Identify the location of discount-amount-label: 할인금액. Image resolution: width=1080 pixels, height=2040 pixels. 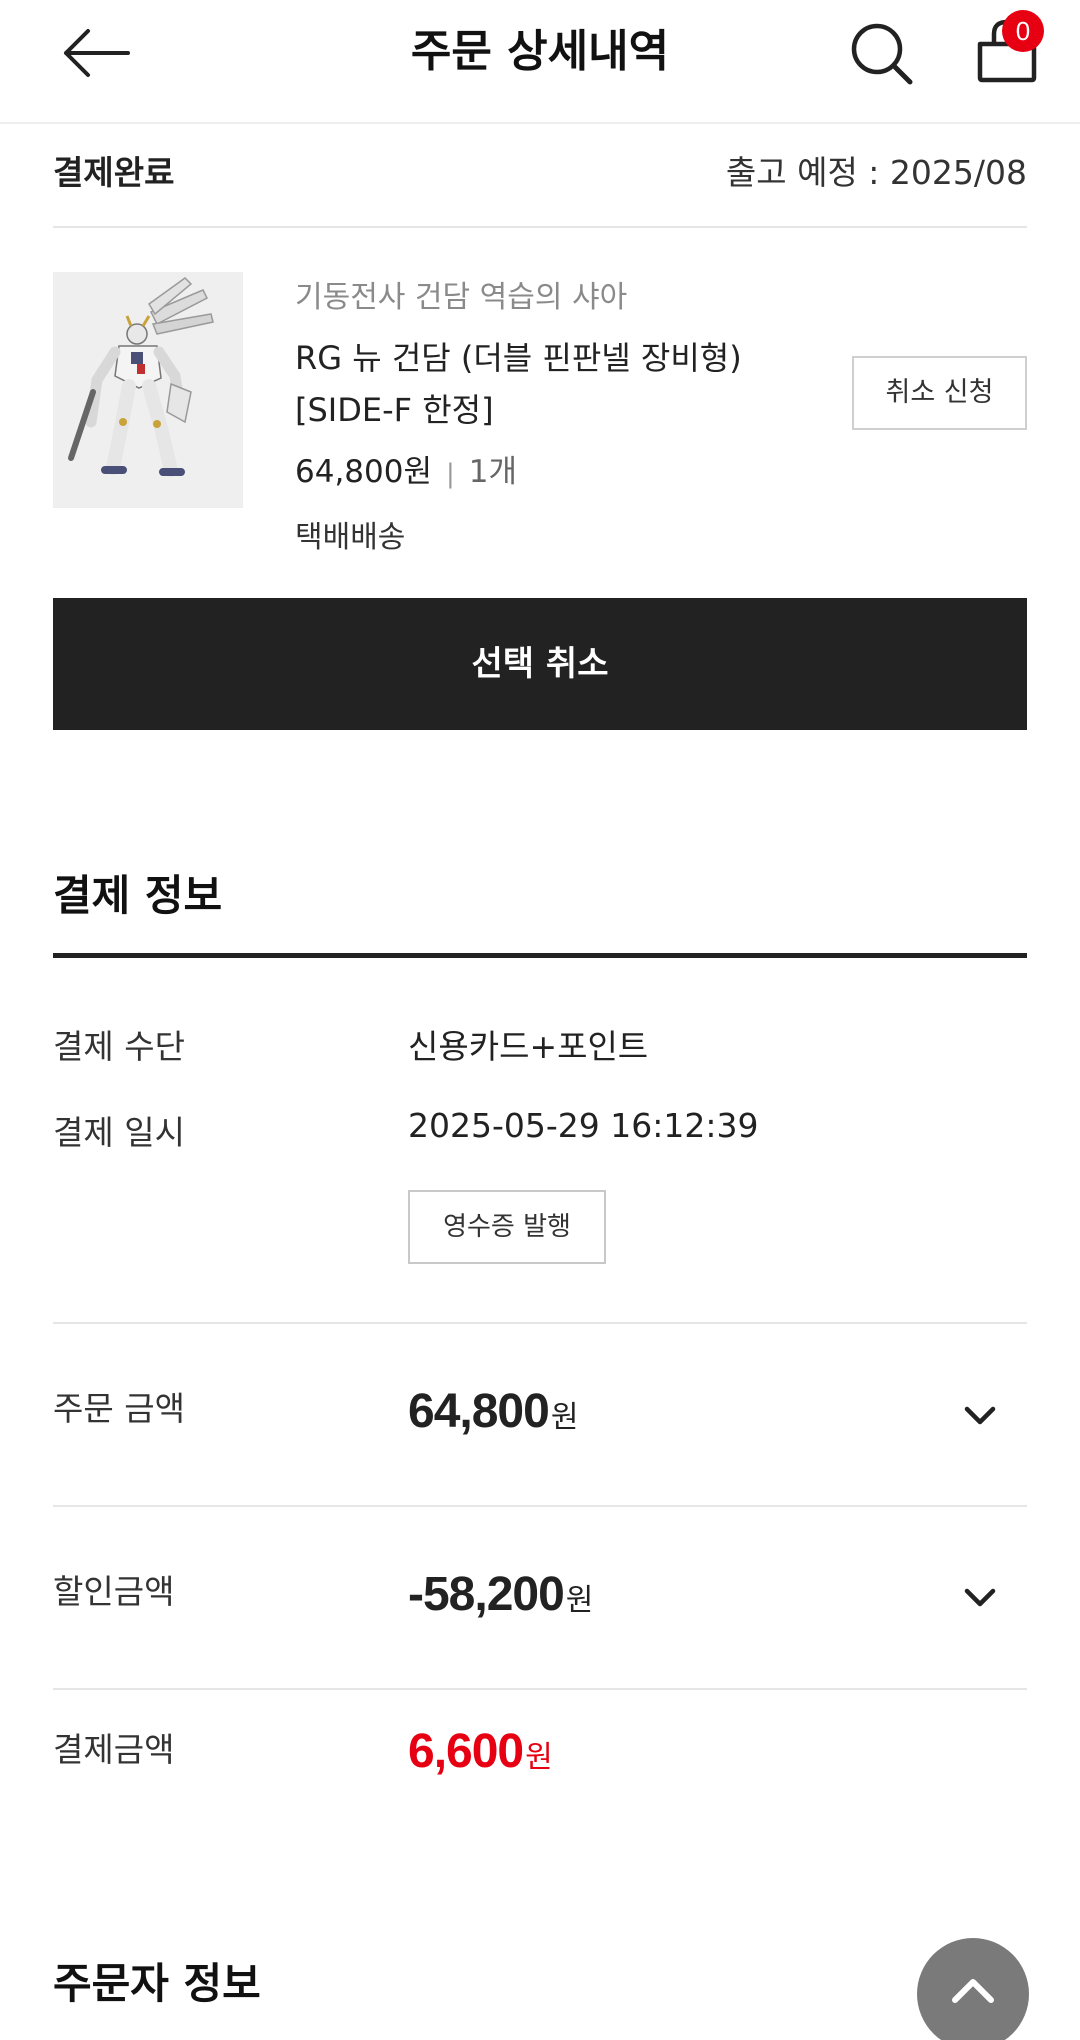
(114, 1591).